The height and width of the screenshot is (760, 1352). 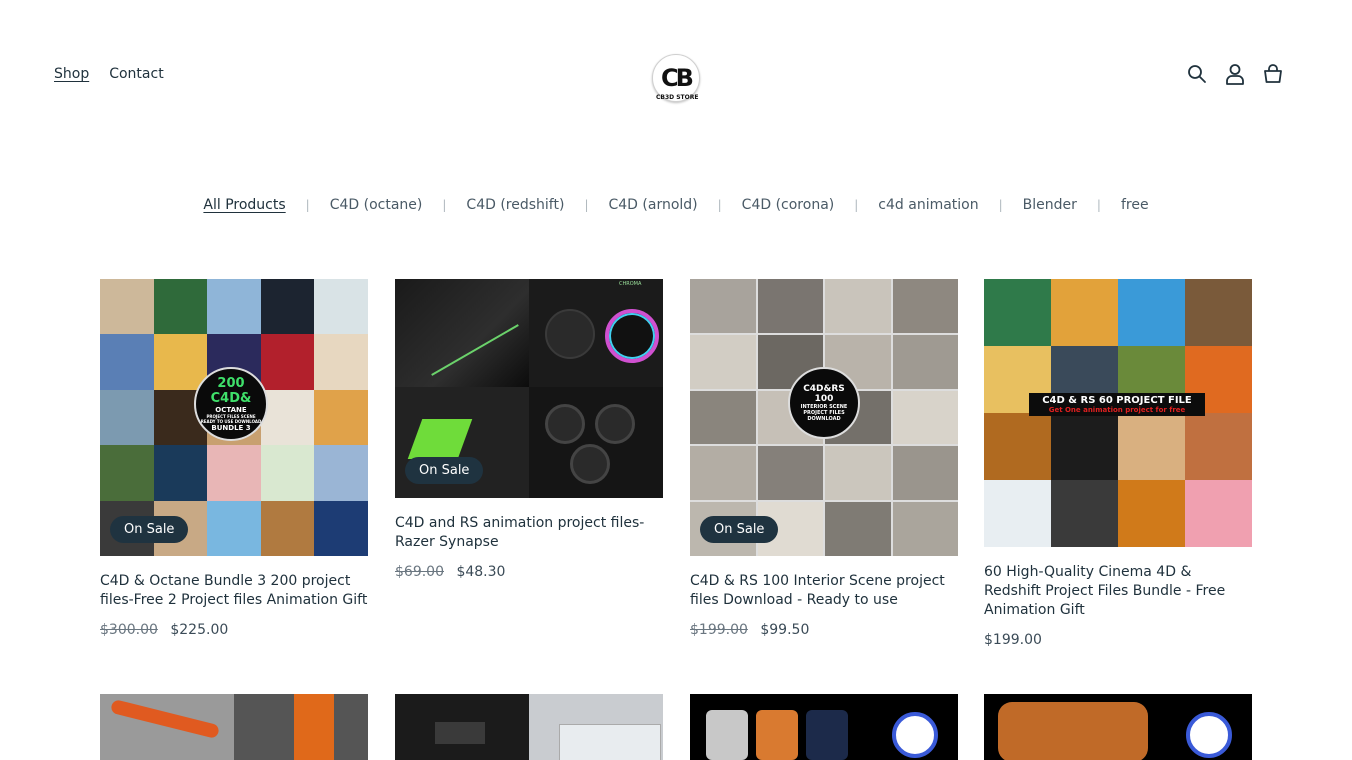 I want to click on main-nav: Shop Contact, so click(x=109, y=74).